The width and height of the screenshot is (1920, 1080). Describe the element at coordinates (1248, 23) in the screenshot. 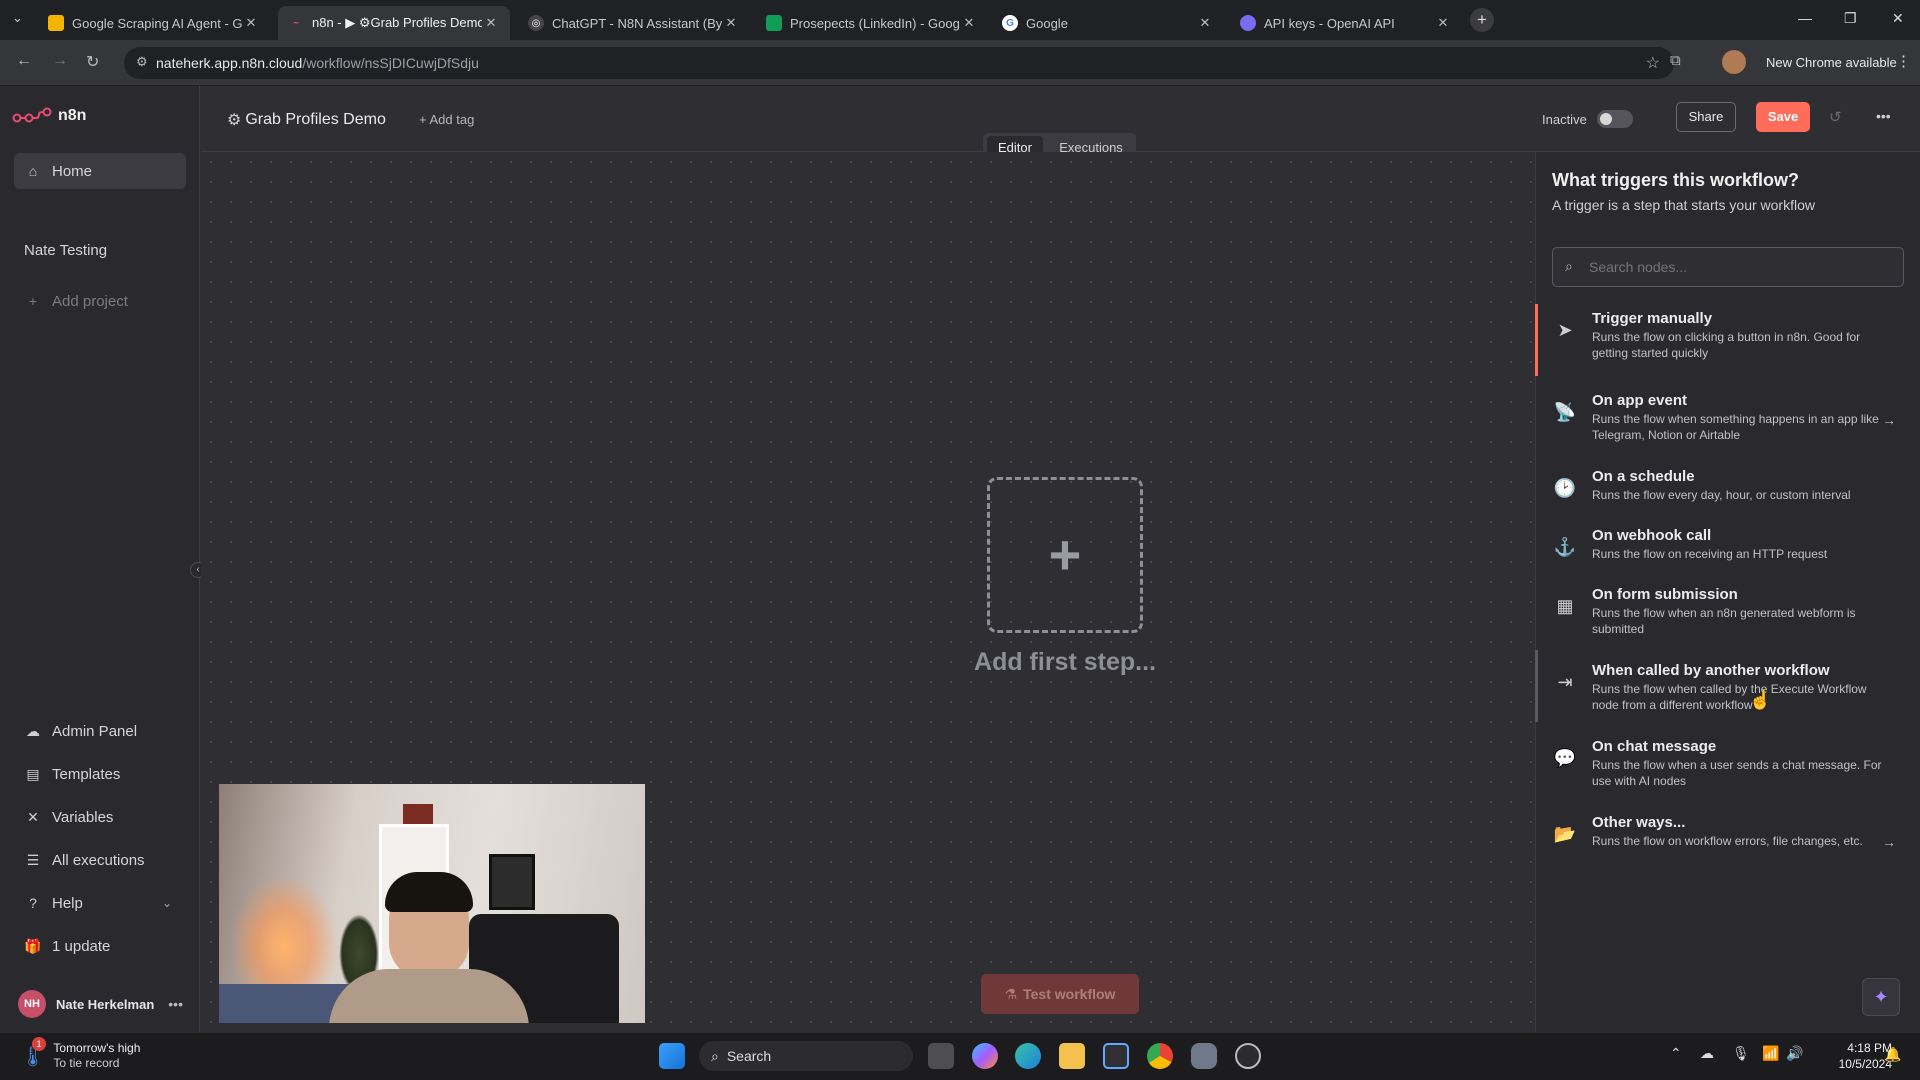

I see `tab-favicon-icon` at that location.